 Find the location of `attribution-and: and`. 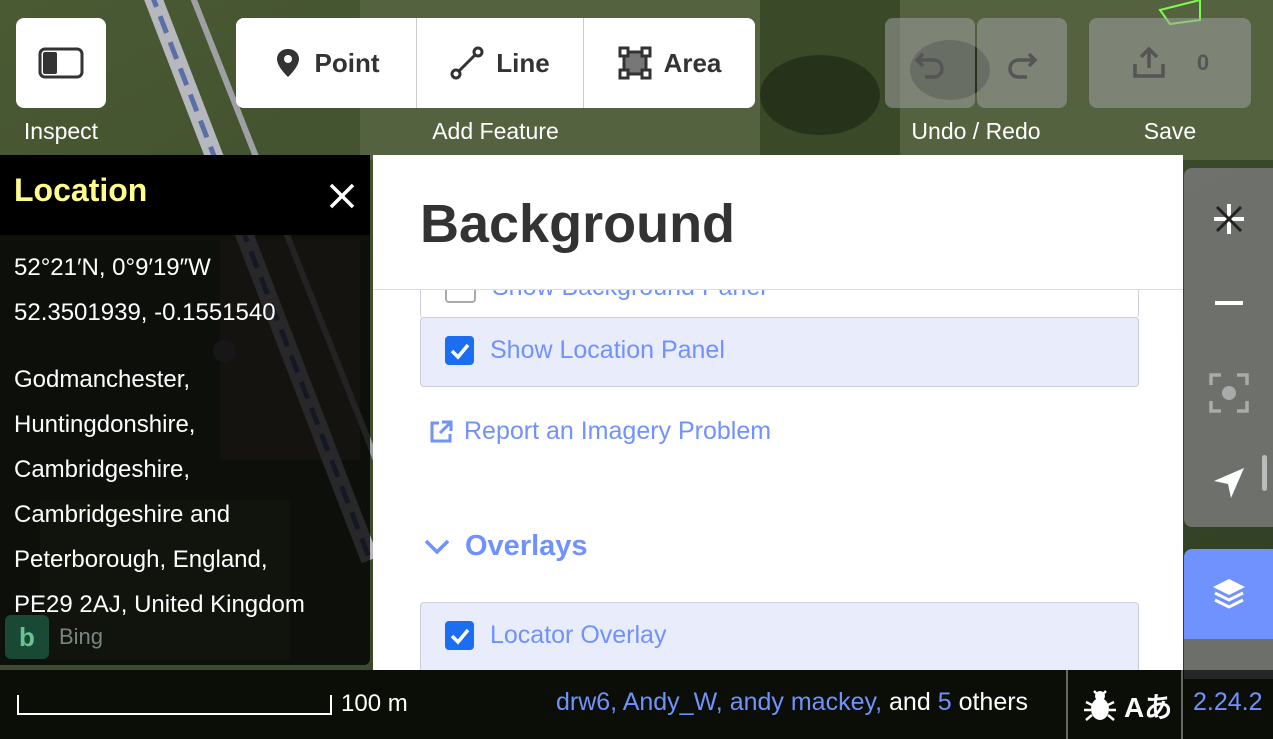

attribution-and: and is located at coordinates (910, 702).